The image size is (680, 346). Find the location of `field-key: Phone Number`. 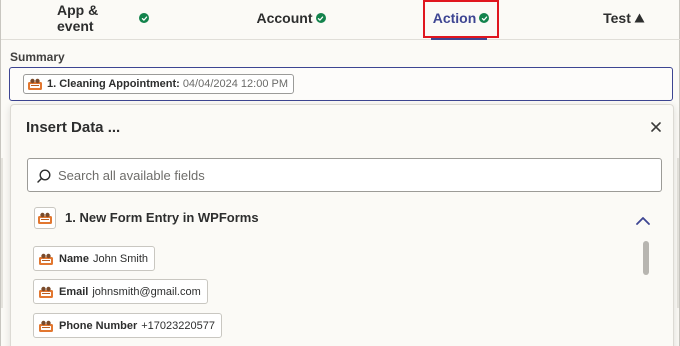

field-key: Phone Number is located at coordinates (98, 325).